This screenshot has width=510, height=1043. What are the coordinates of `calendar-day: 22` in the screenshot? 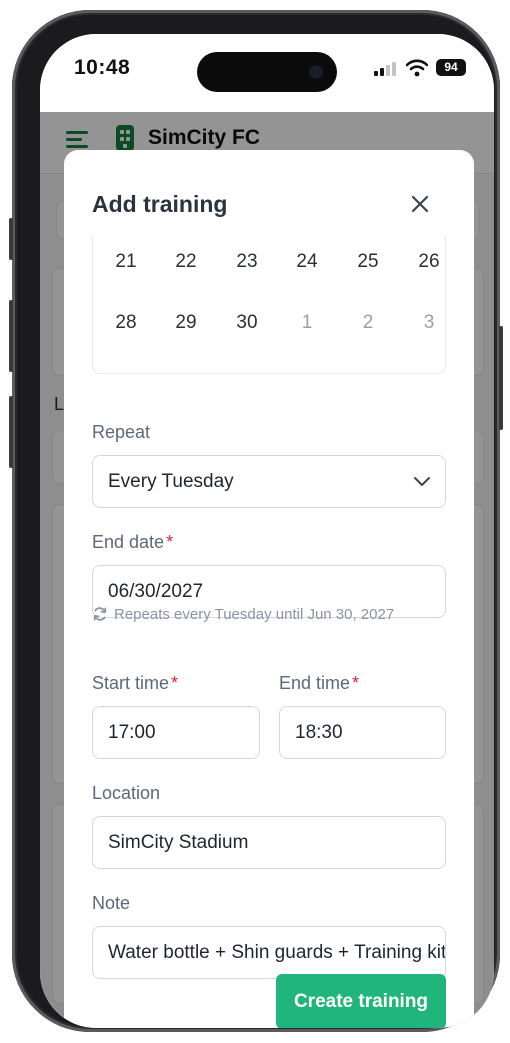 It's located at (186, 262).